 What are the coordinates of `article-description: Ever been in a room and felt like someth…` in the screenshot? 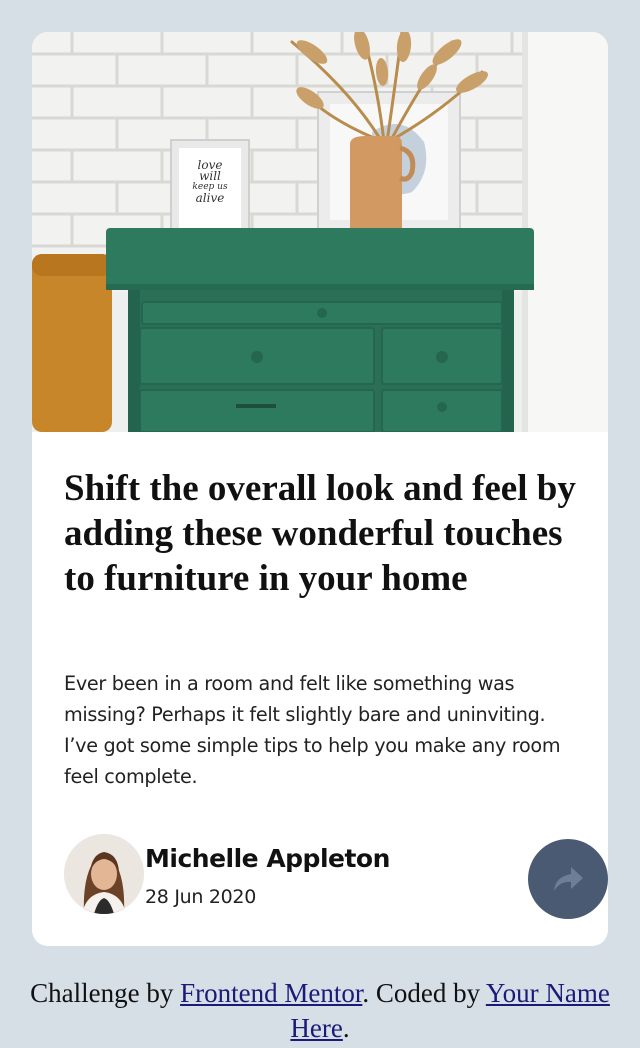 It's located at (312, 730).